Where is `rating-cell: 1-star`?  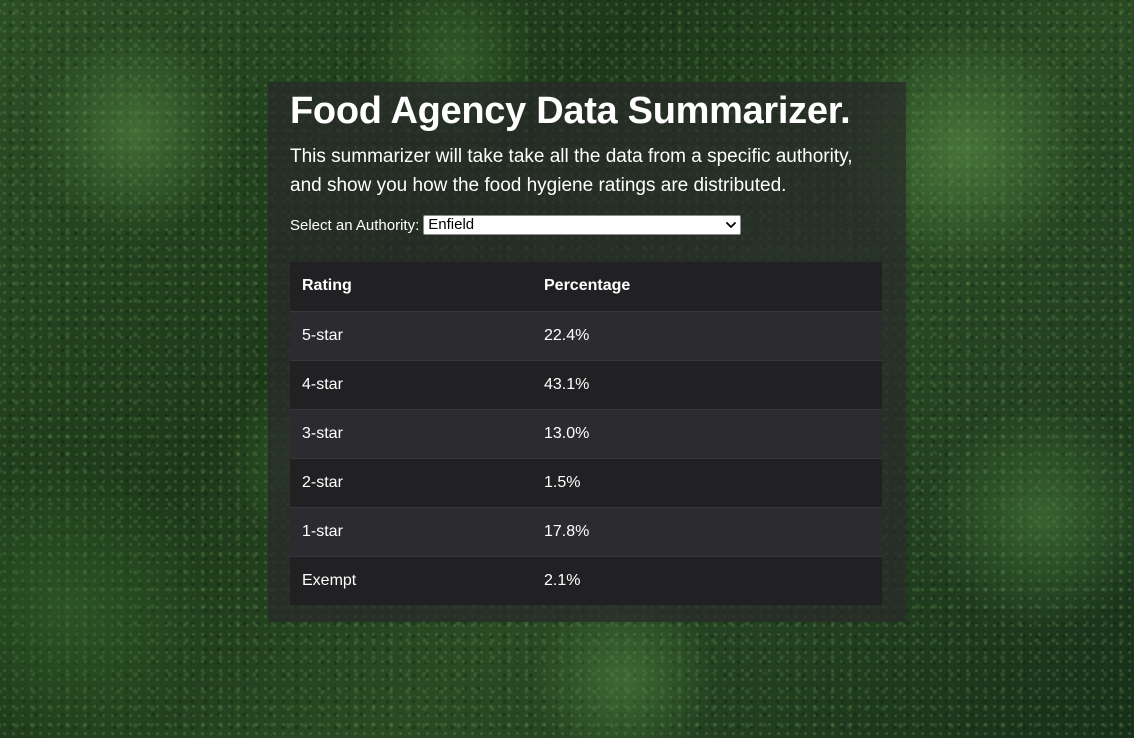
rating-cell: 1-star is located at coordinates (411, 531).